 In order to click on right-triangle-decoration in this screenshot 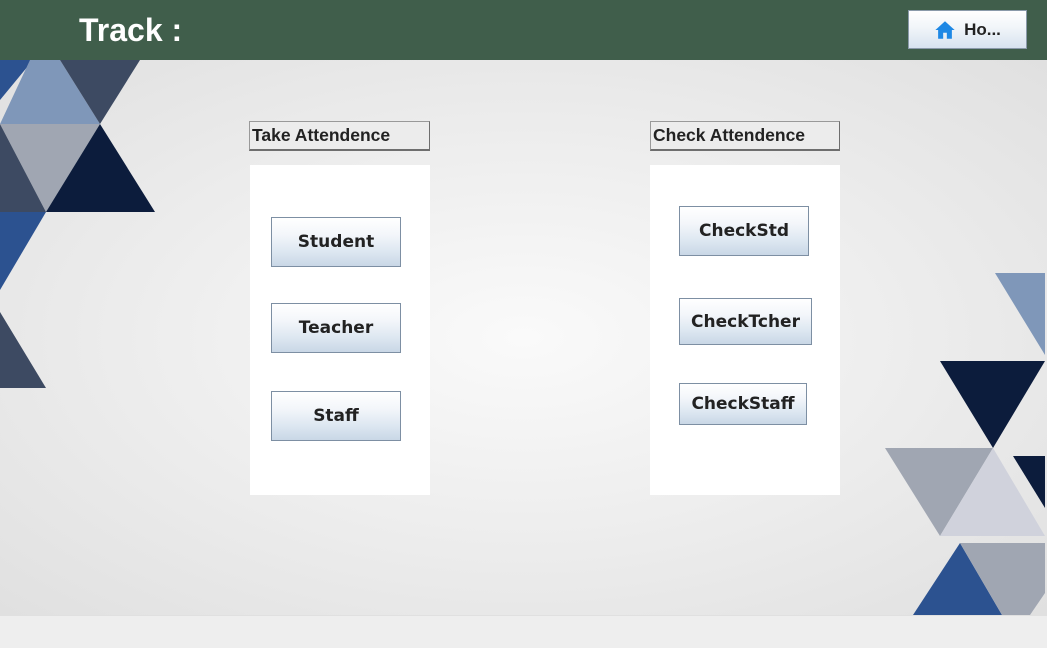, I will do `click(965, 444)`.